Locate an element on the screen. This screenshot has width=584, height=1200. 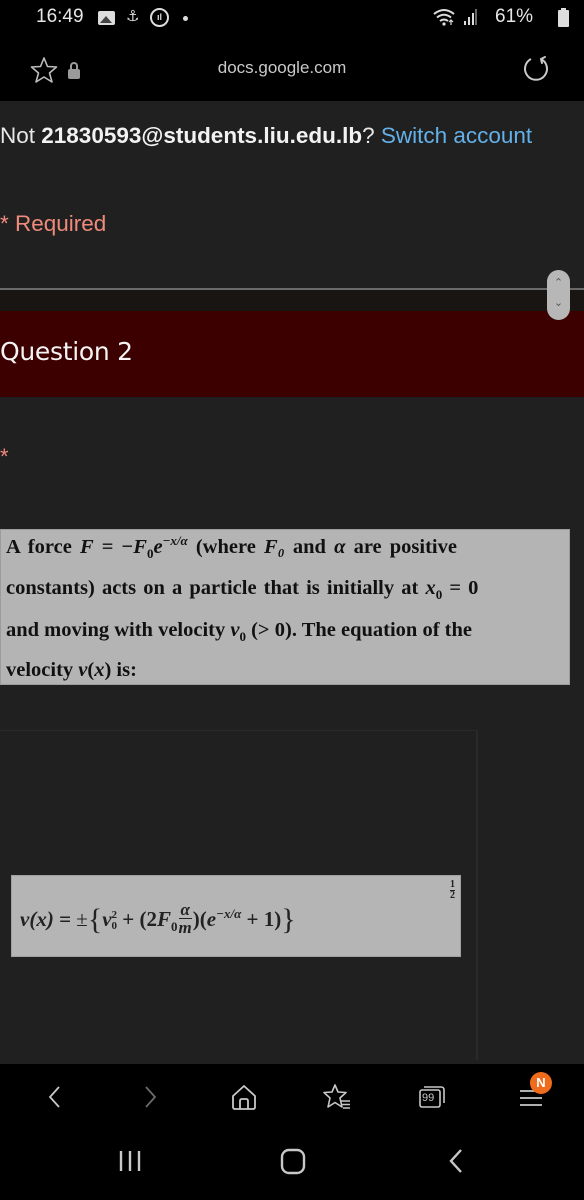
scroll-down-icon: ⌄ is located at coordinates (558, 302).